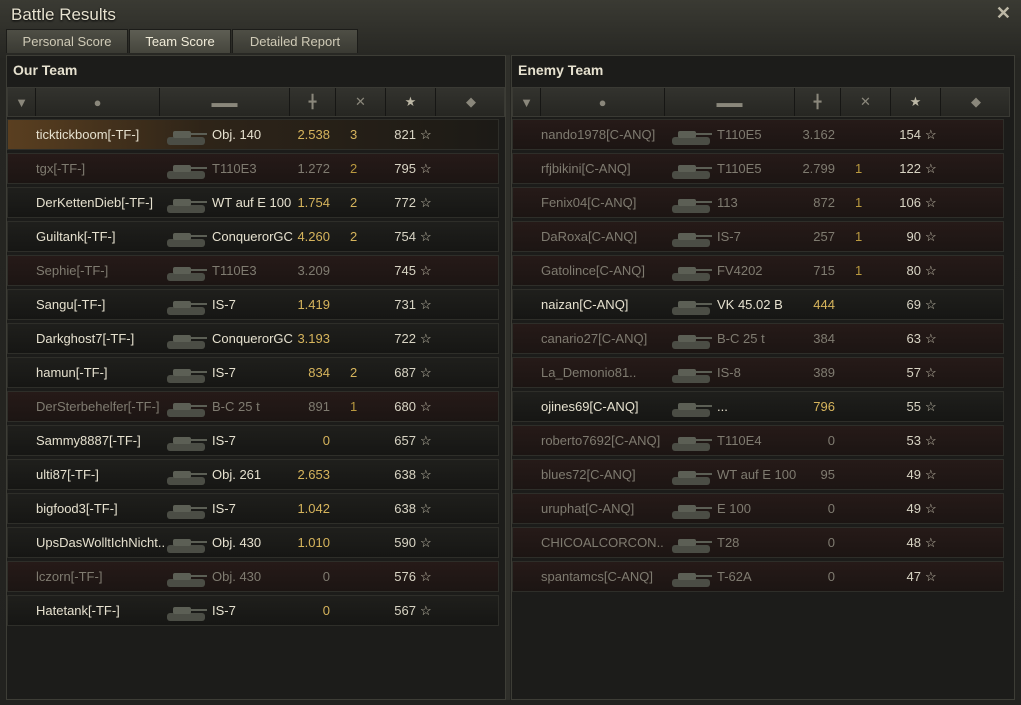  What do you see at coordinates (72, 372) in the screenshot?
I see `player-name: hamun[-TF-]` at bounding box center [72, 372].